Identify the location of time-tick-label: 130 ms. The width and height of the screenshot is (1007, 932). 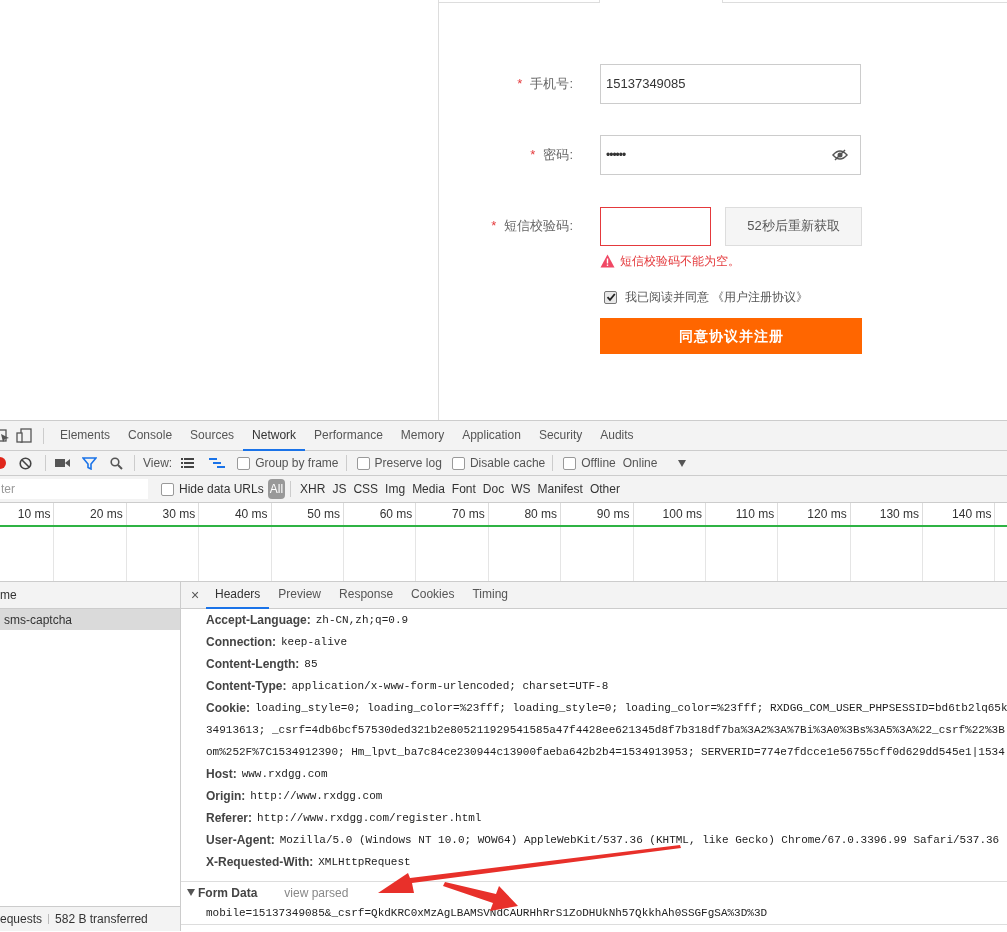
(899, 514).